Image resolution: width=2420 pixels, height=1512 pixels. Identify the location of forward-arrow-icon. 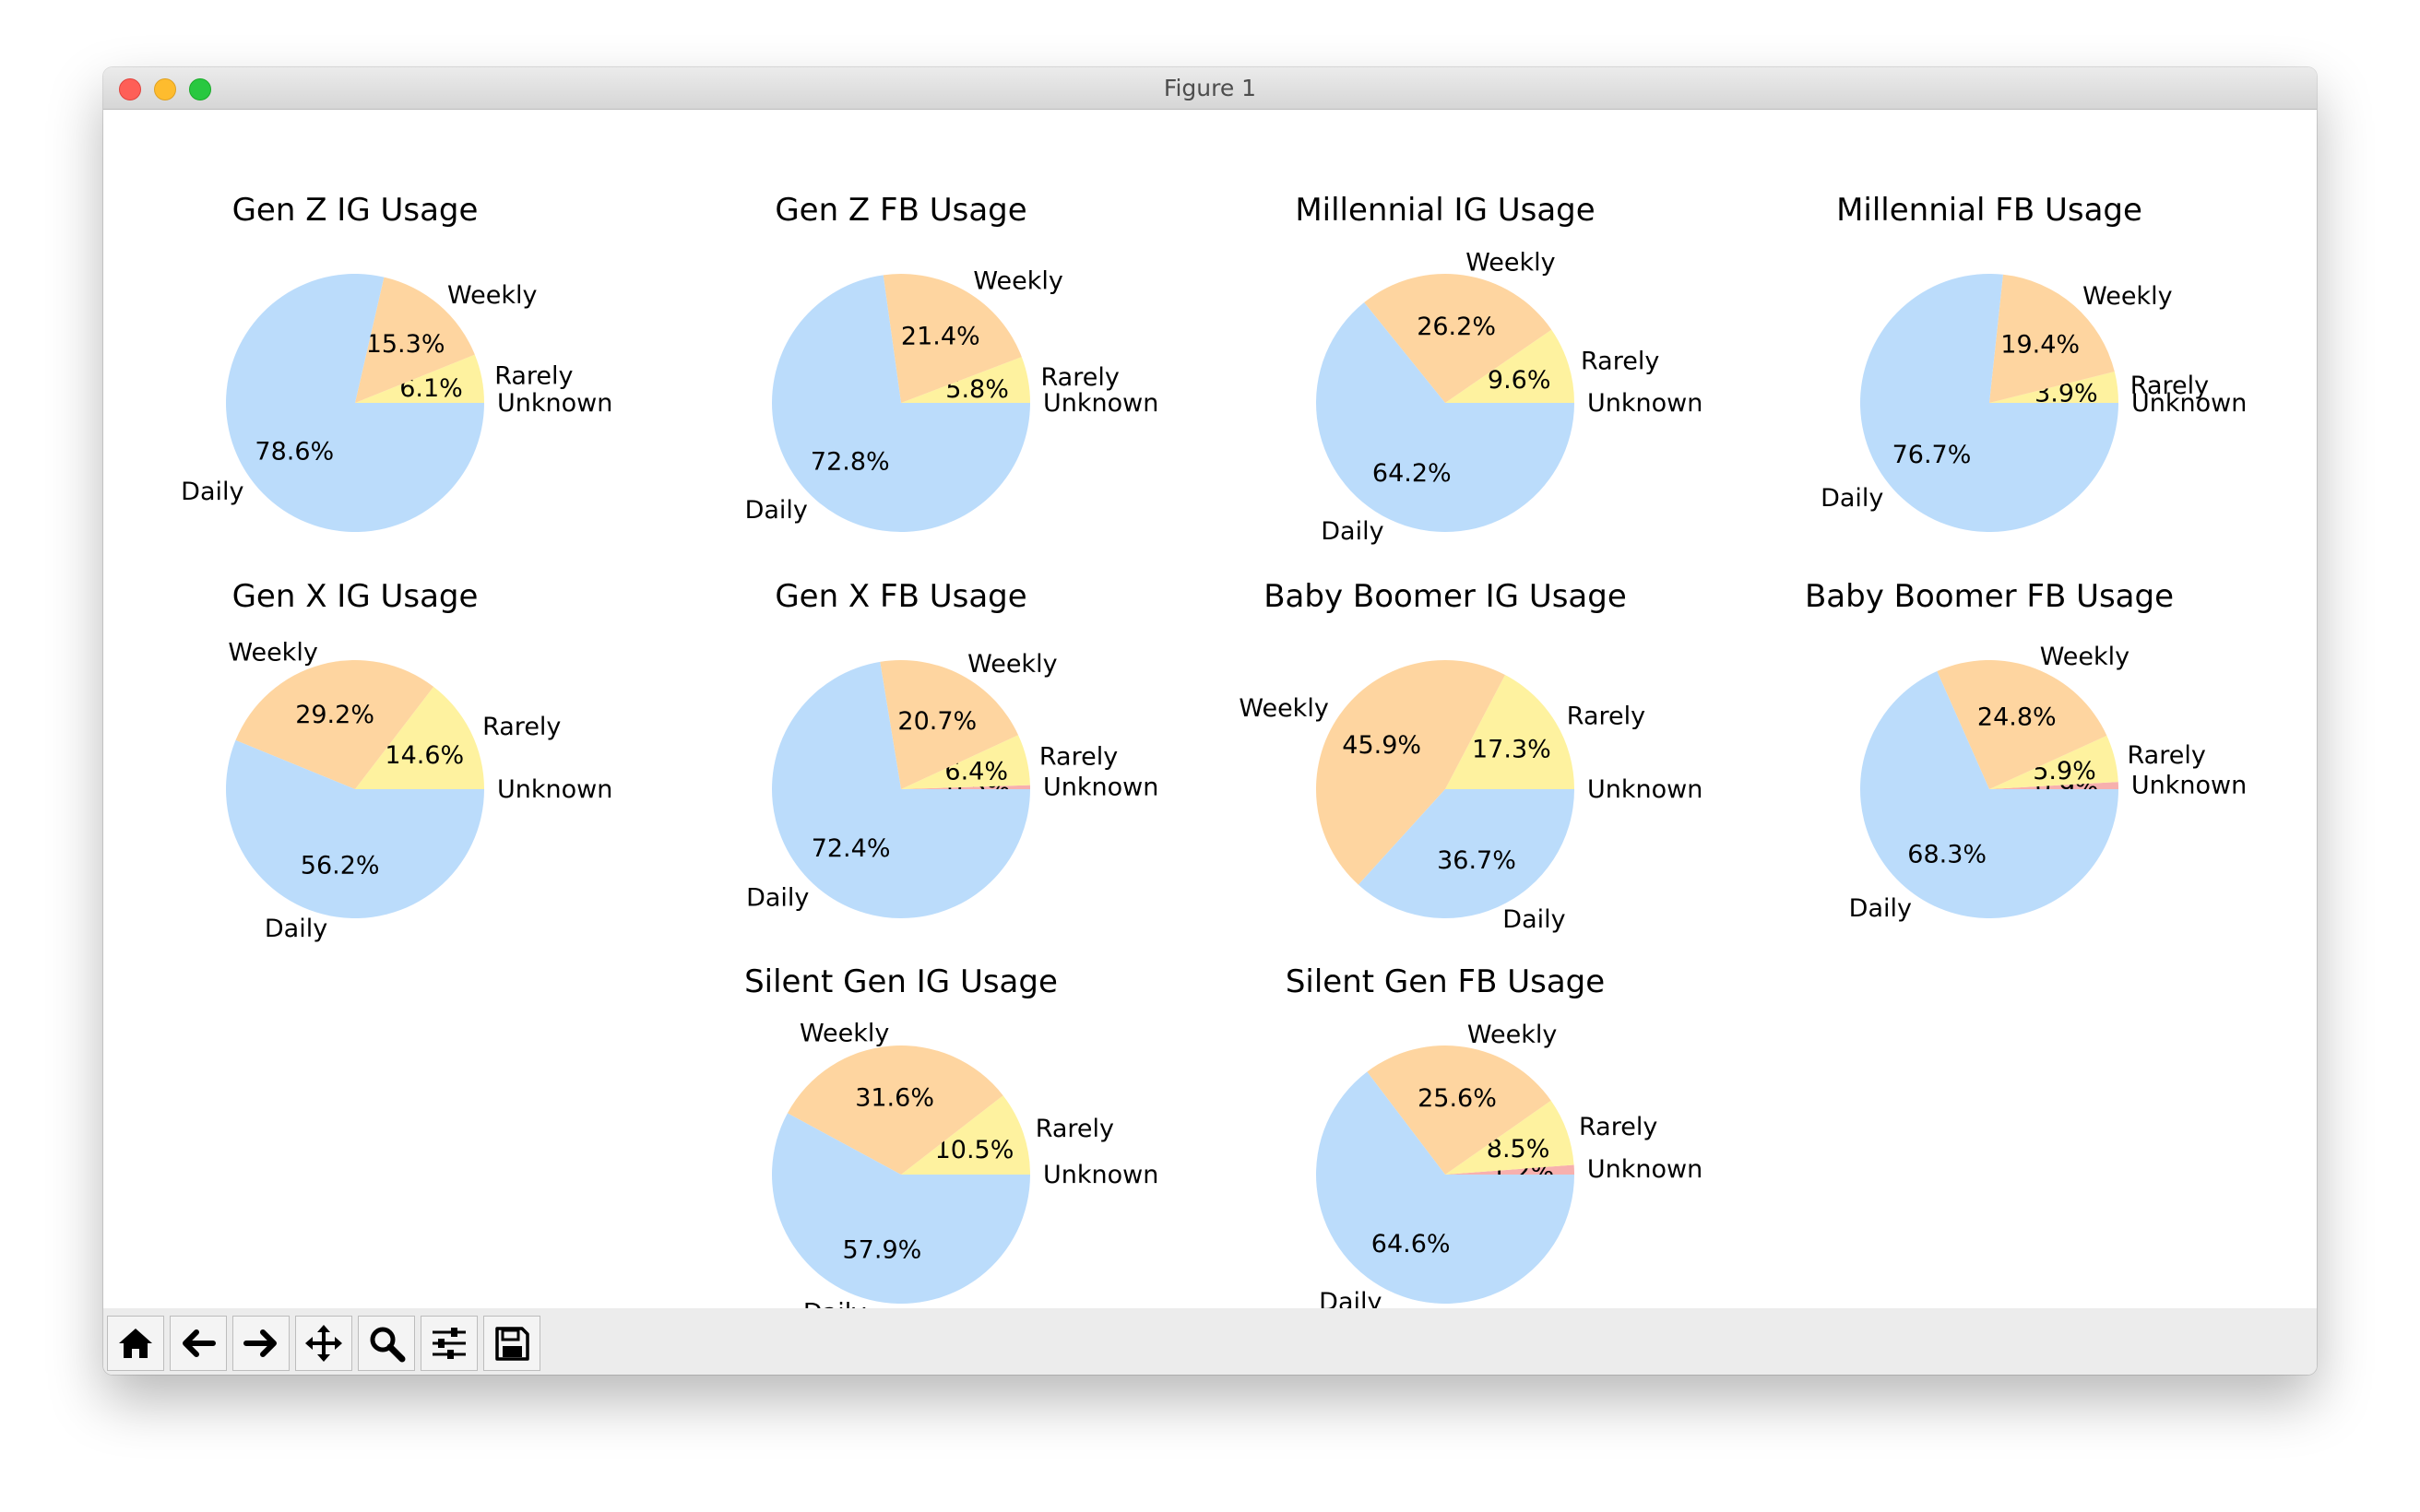
(260, 1343).